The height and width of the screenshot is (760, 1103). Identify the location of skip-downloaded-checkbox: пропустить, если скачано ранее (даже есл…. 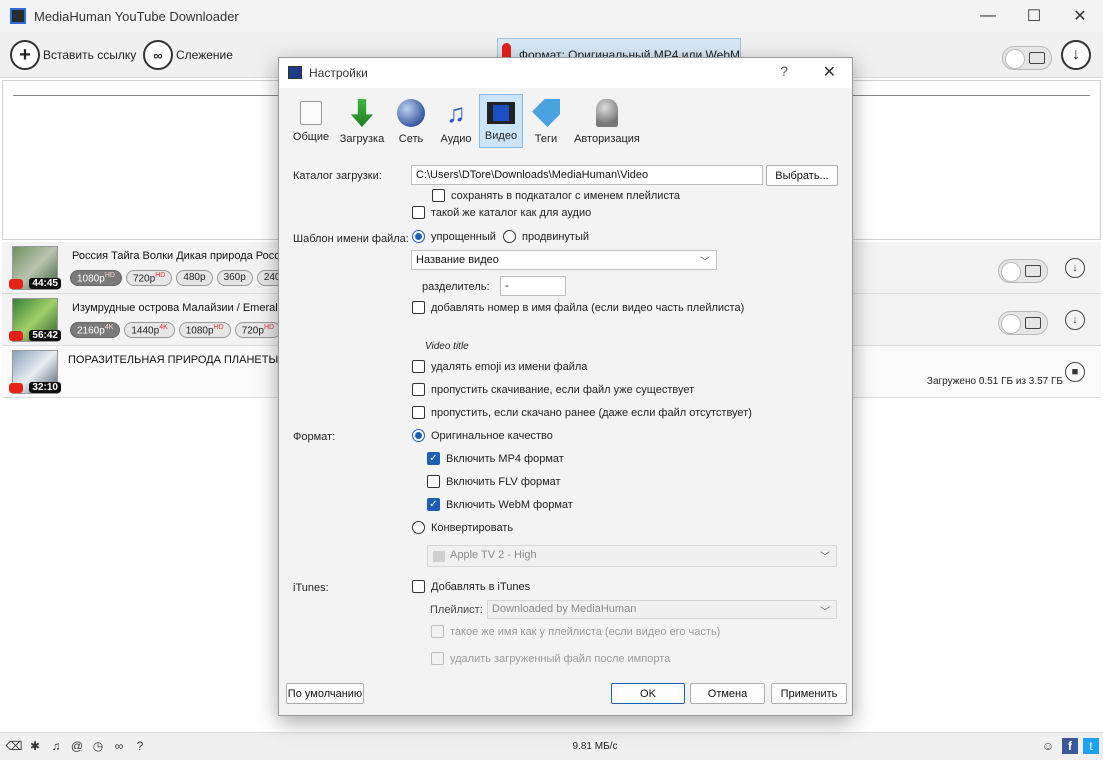
(582, 412).